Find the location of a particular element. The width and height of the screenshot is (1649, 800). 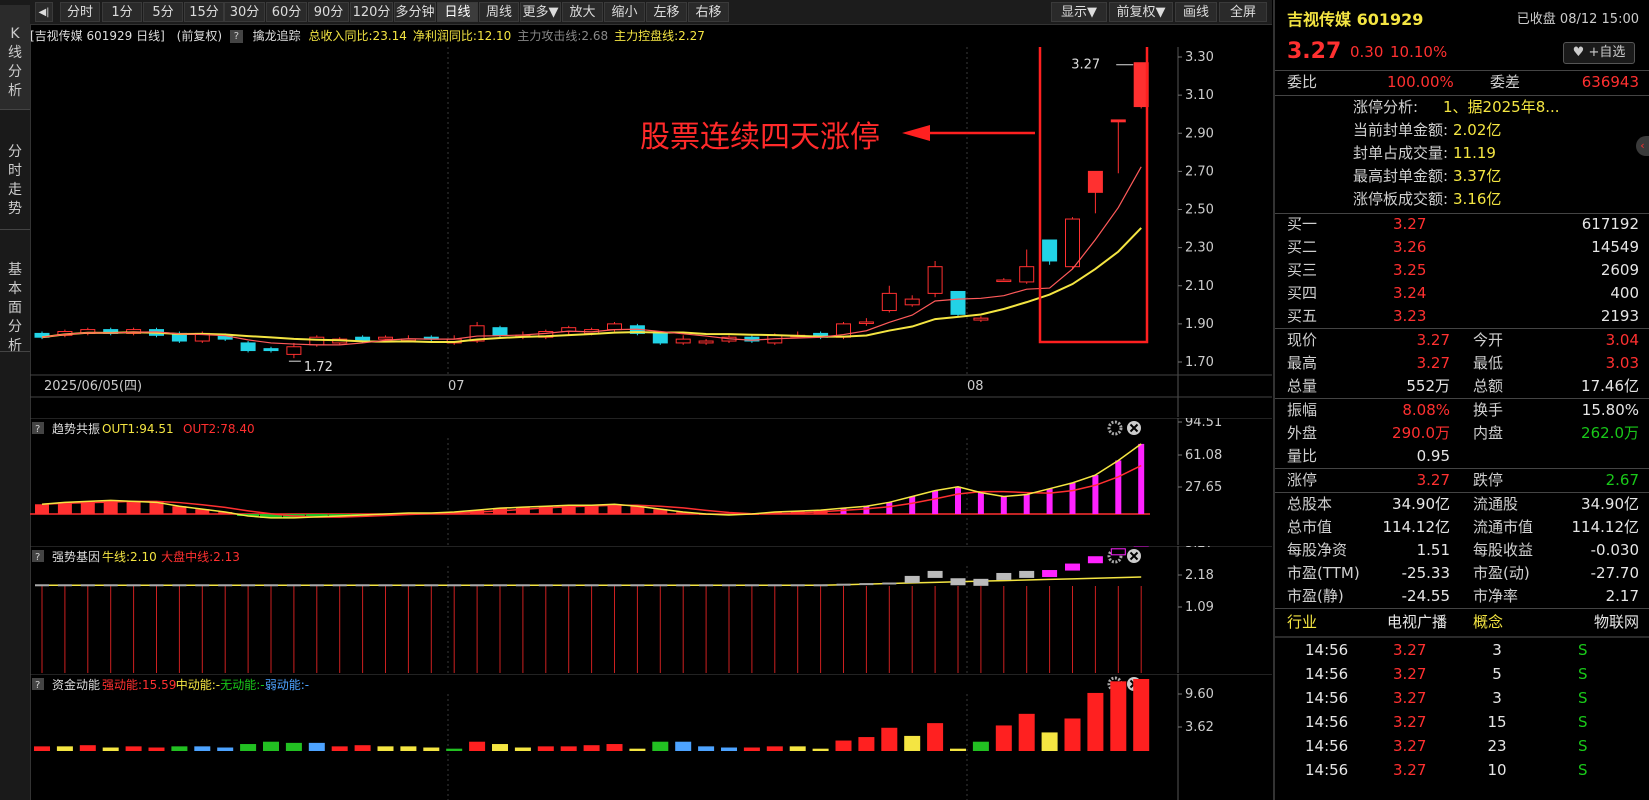

gear-icon is located at coordinates (1115, 428).